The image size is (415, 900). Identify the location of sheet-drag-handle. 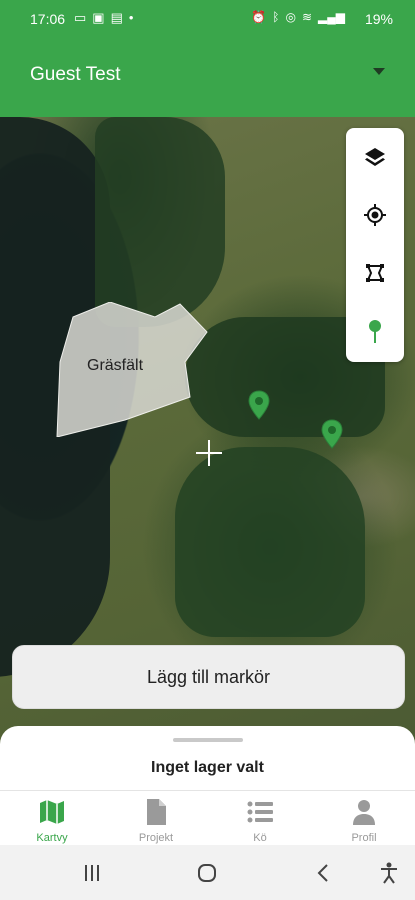
(208, 740).